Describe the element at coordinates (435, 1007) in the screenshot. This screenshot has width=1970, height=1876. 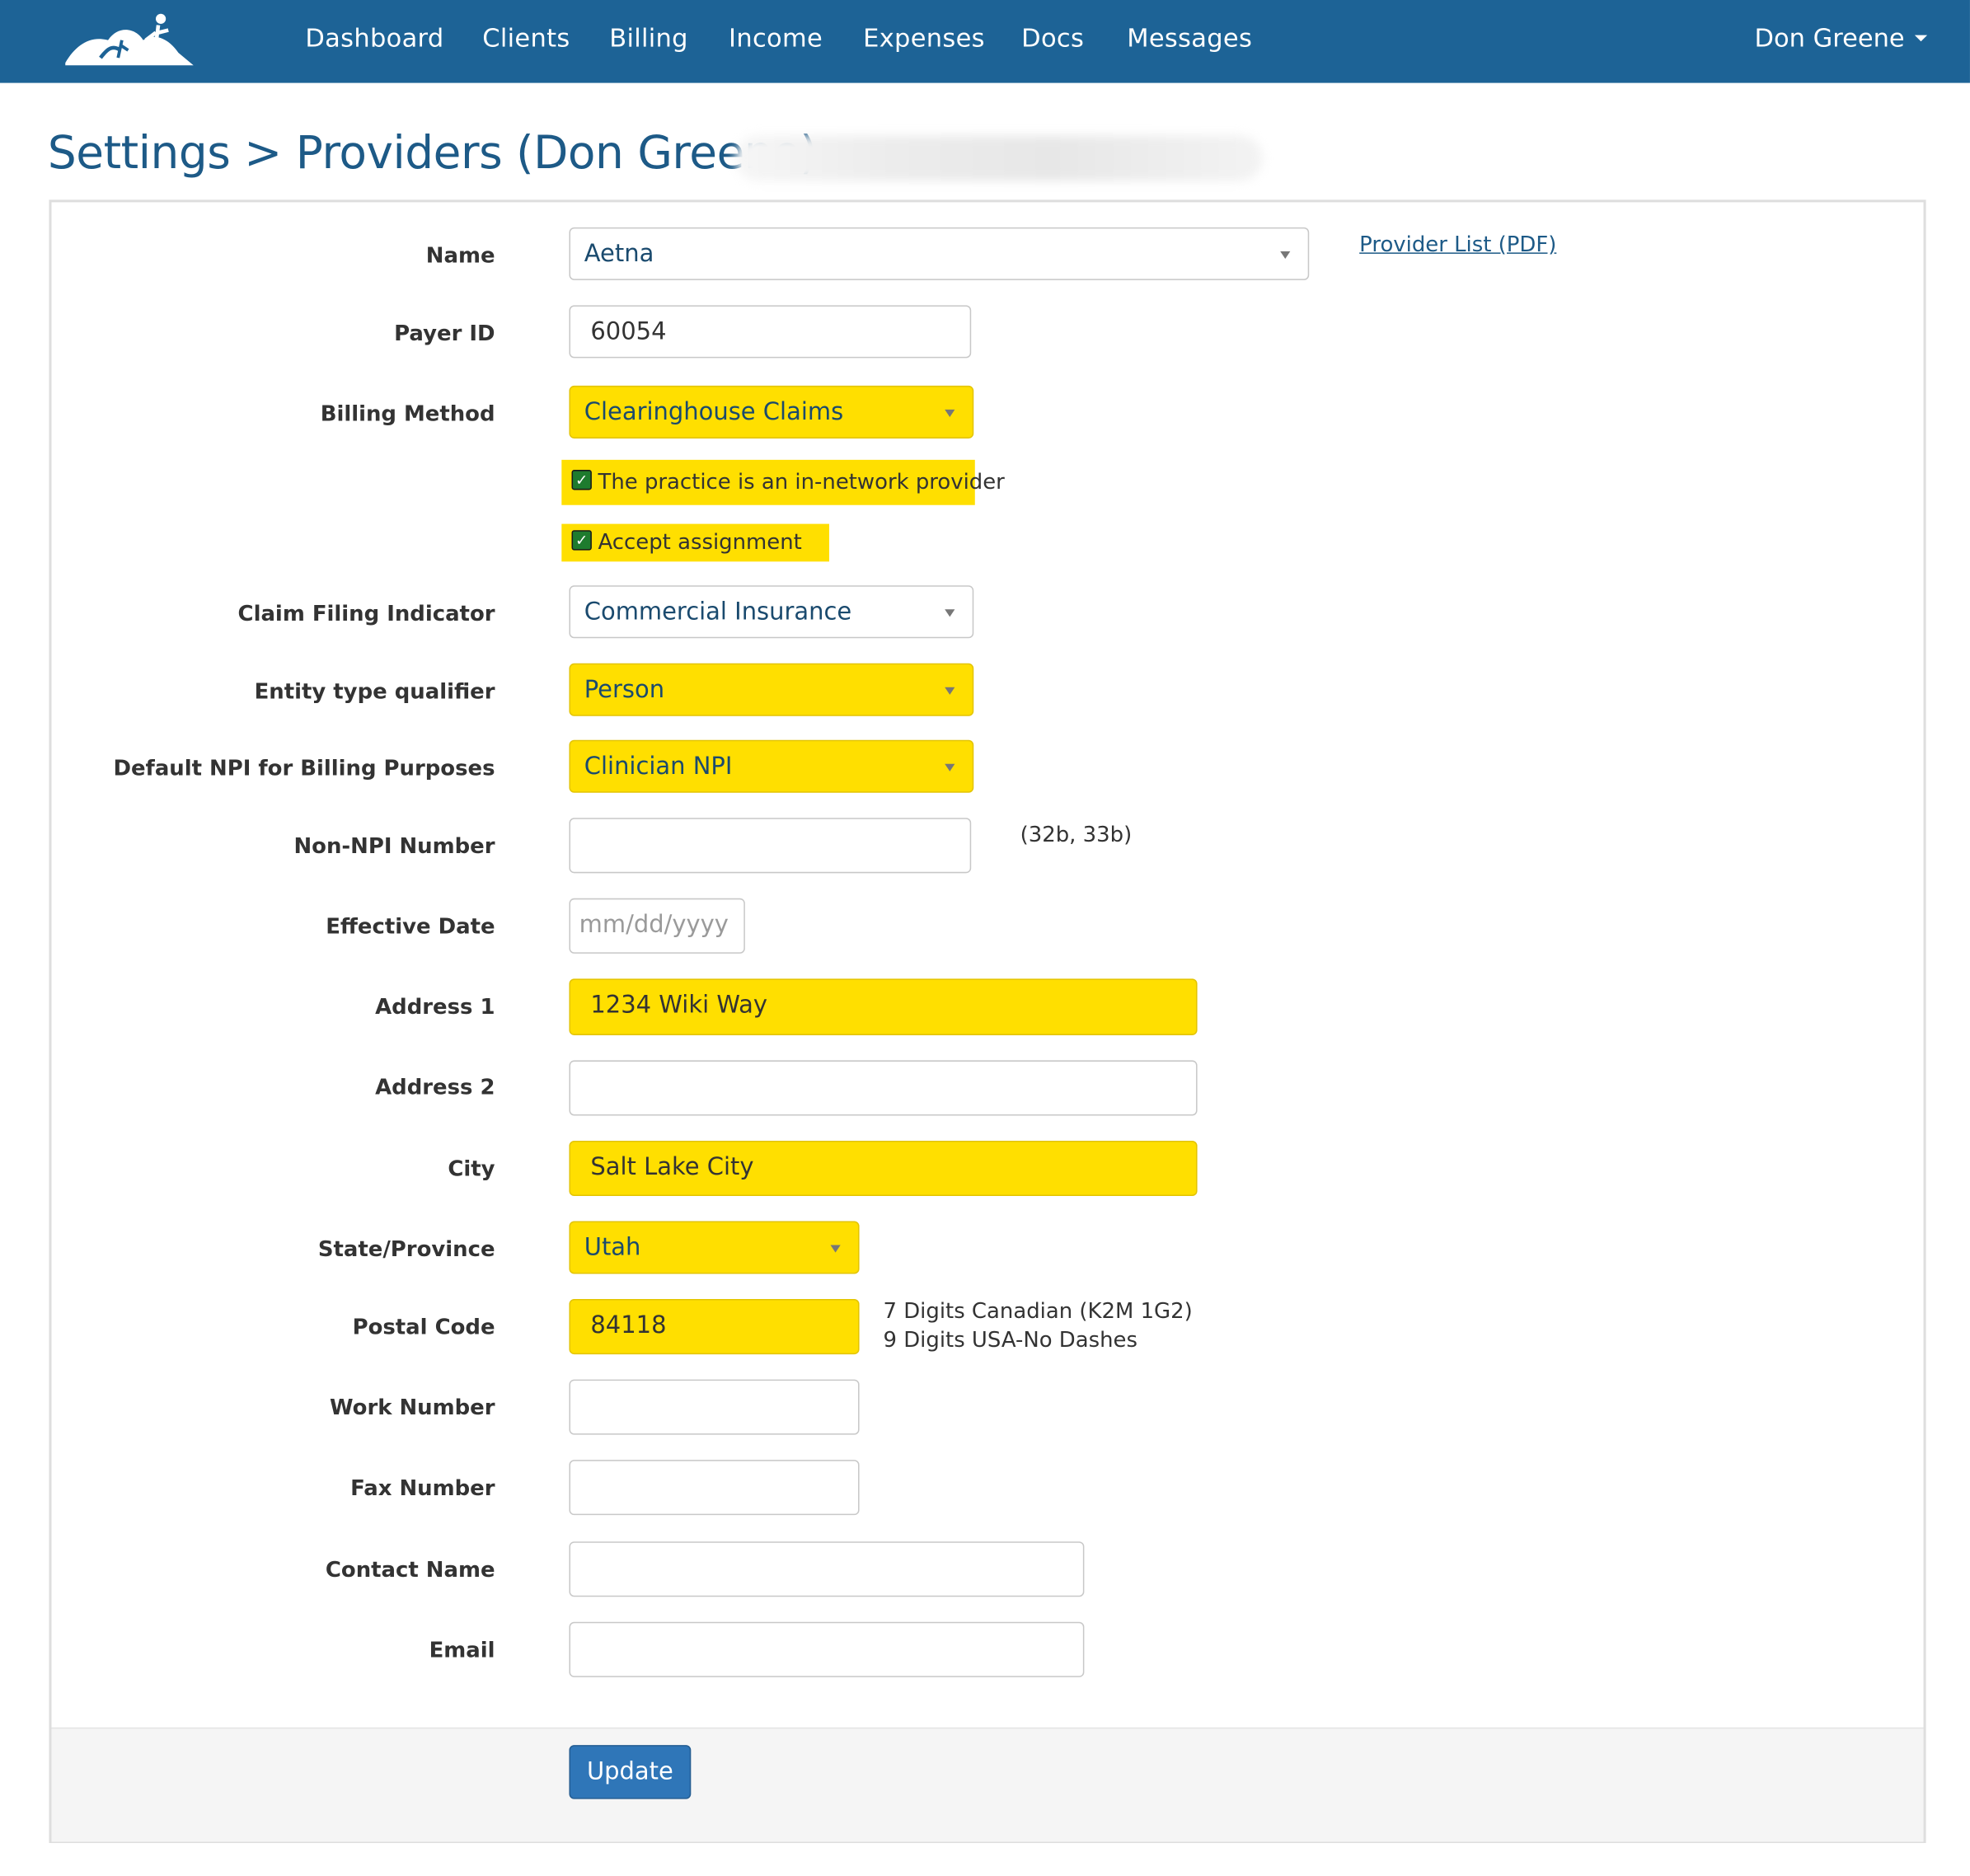
I see `address1-label: Address 1` at that location.